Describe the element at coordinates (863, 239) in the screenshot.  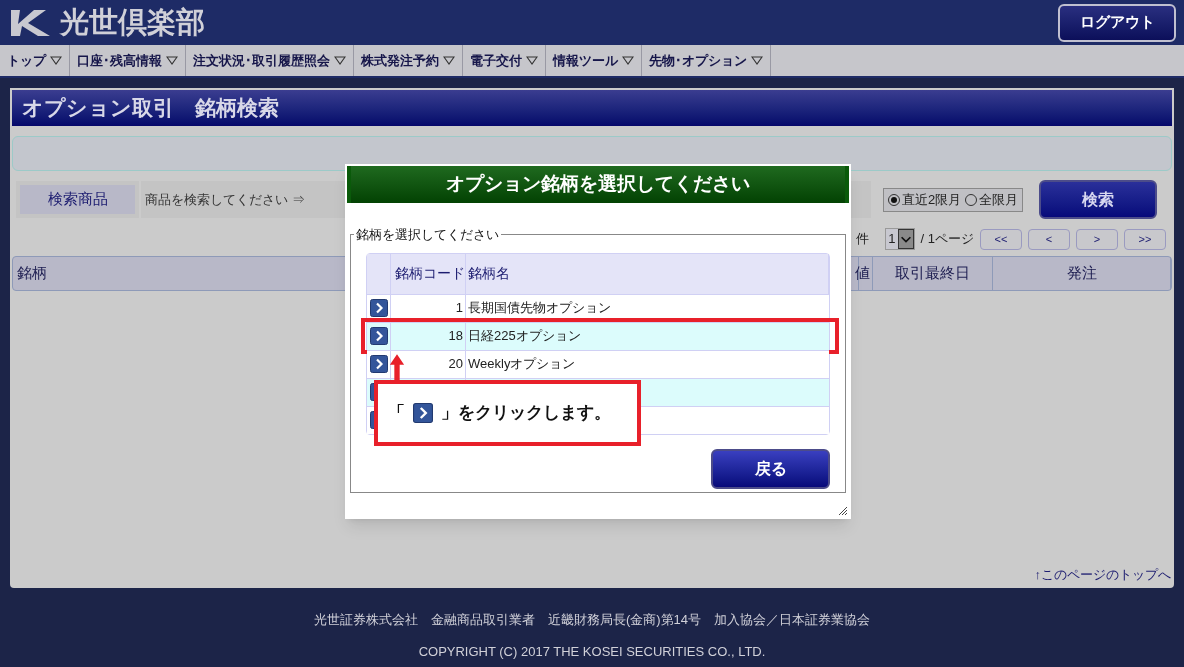
I see `result-count-suffix: 件` at that location.